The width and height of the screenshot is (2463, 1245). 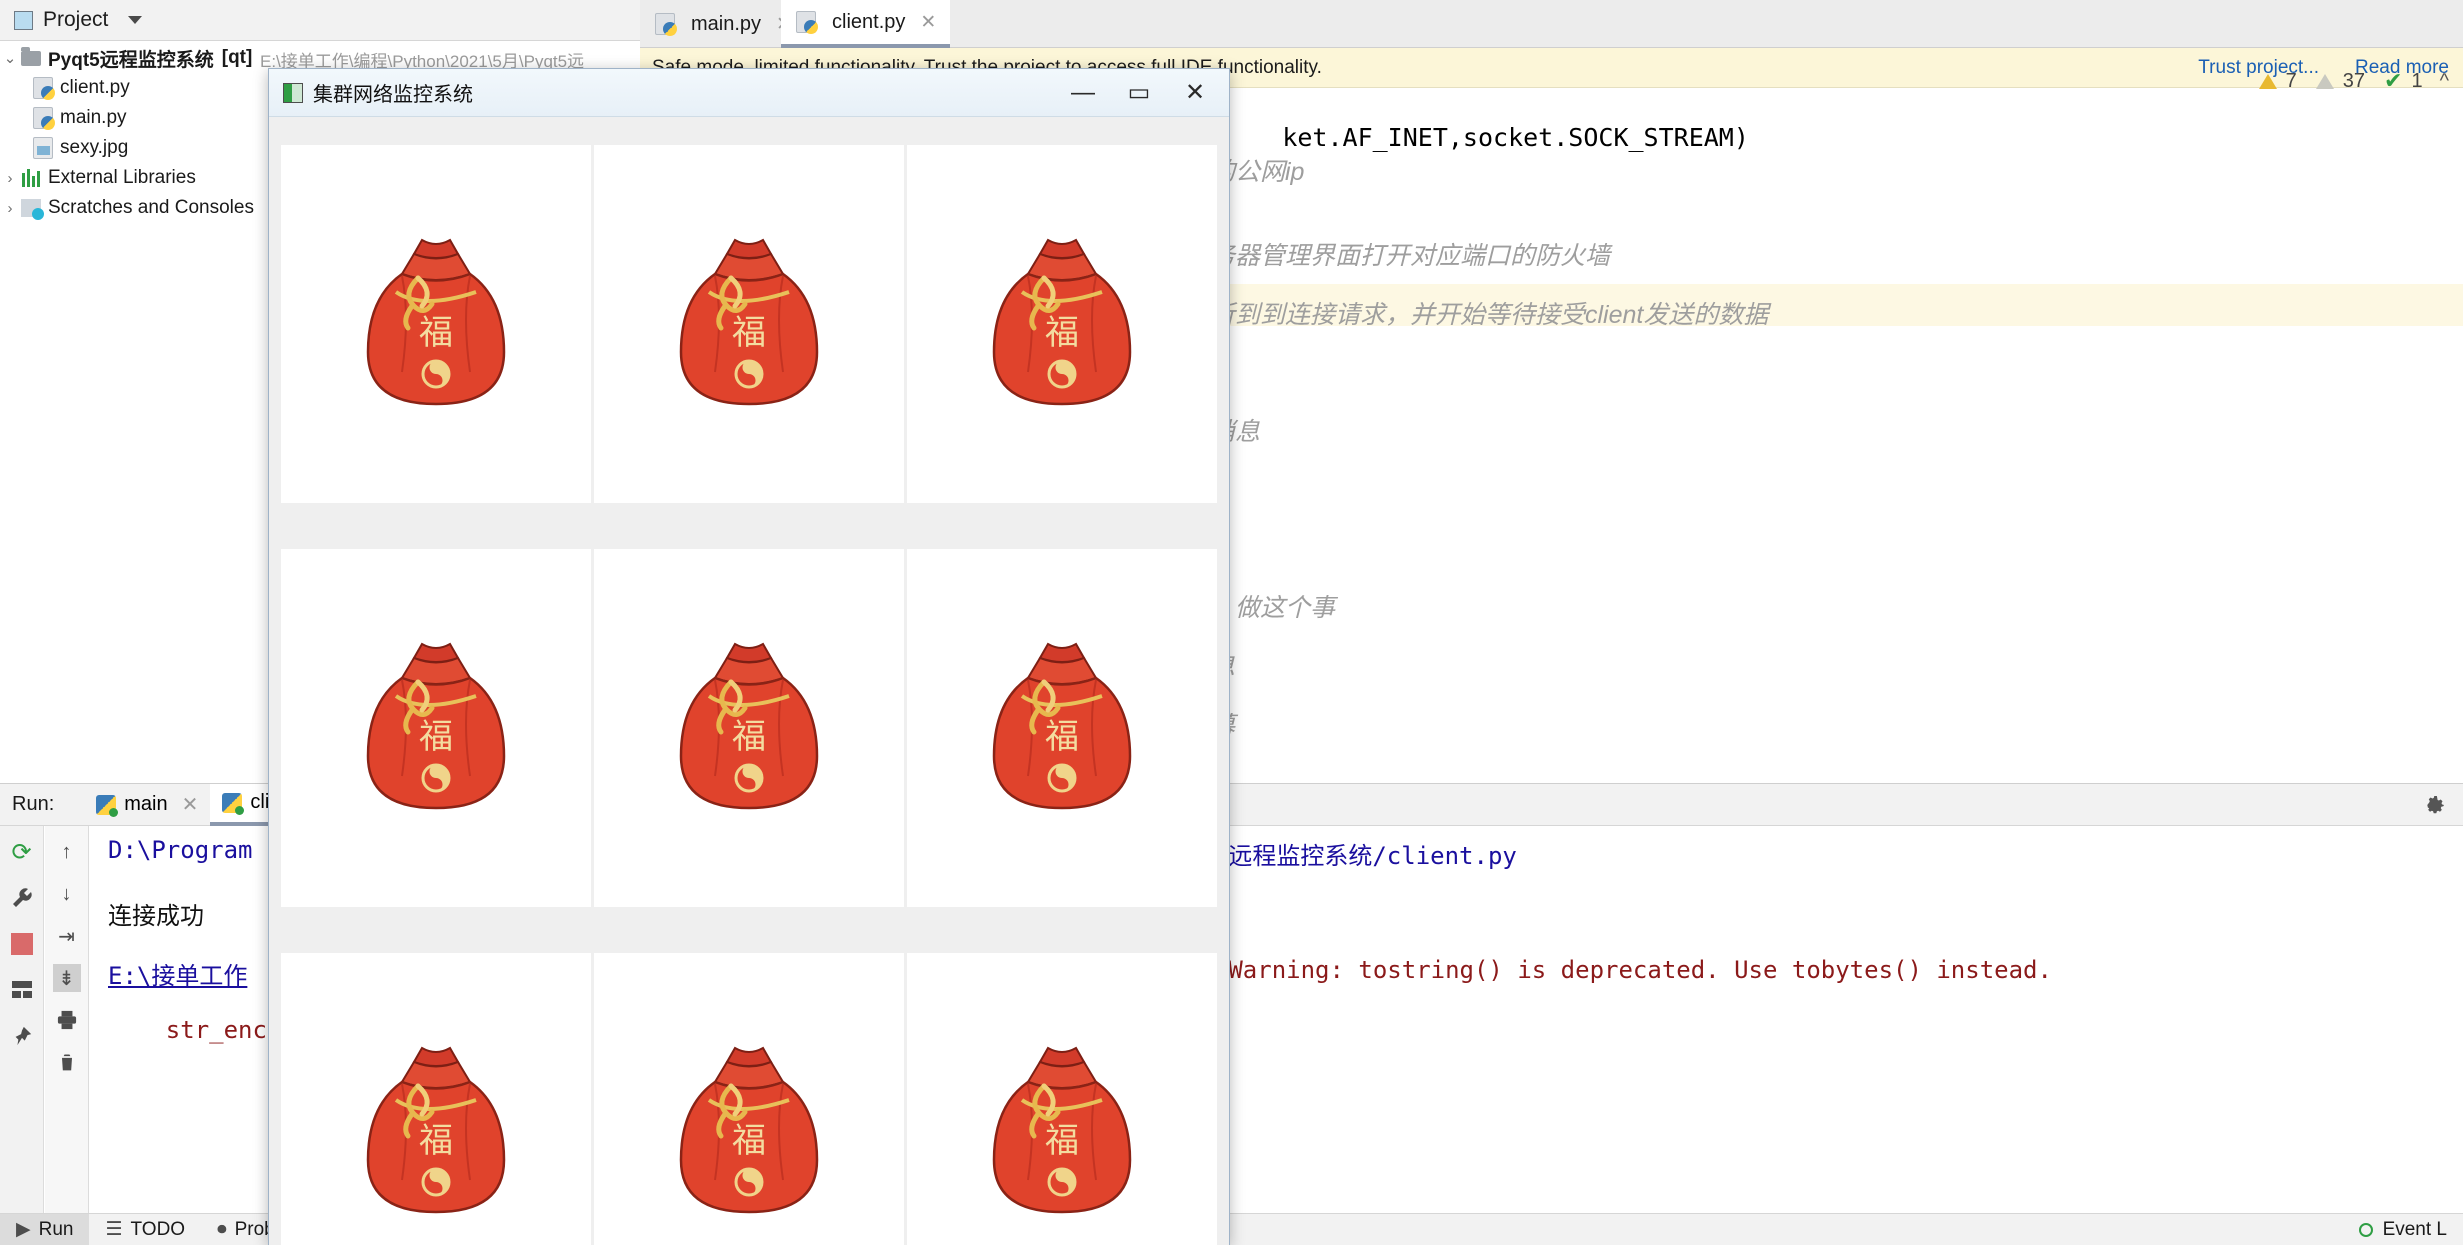 I want to click on stop-icon, so click(x=22, y=944).